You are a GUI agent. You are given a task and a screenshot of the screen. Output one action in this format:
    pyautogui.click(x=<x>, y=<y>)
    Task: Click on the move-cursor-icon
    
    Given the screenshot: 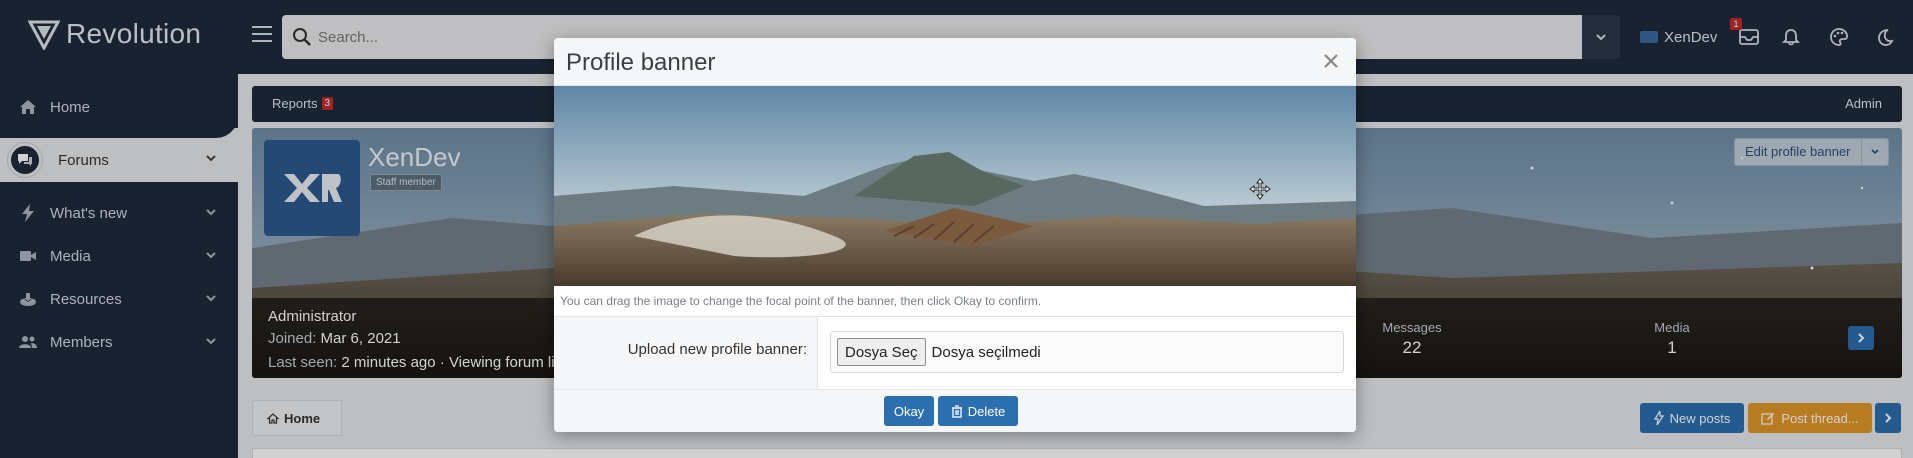 What is the action you would take?
    pyautogui.click(x=1260, y=189)
    